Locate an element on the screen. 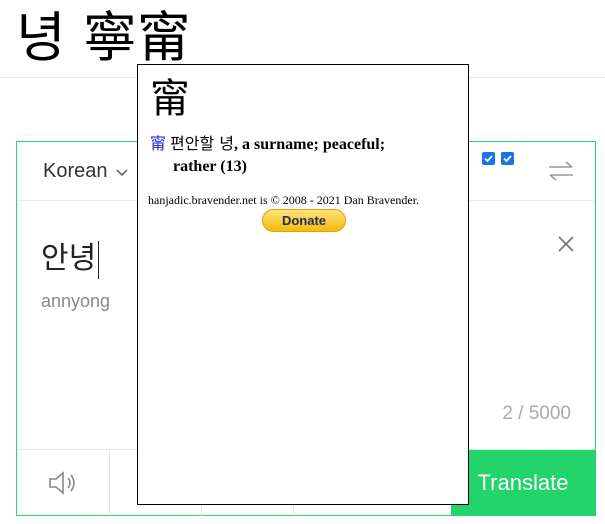 The width and height of the screenshot is (605, 524). text-caret is located at coordinates (99, 259).